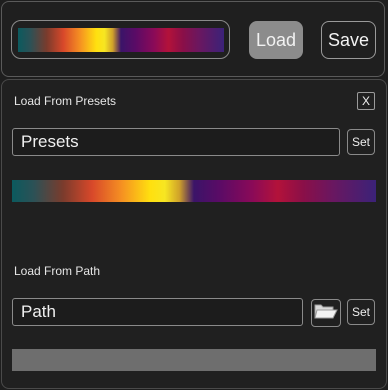 The height and width of the screenshot is (390, 388). Describe the element at coordinates (194, 191) in the screenshot. I see `preset-gradient-preview` at that location.